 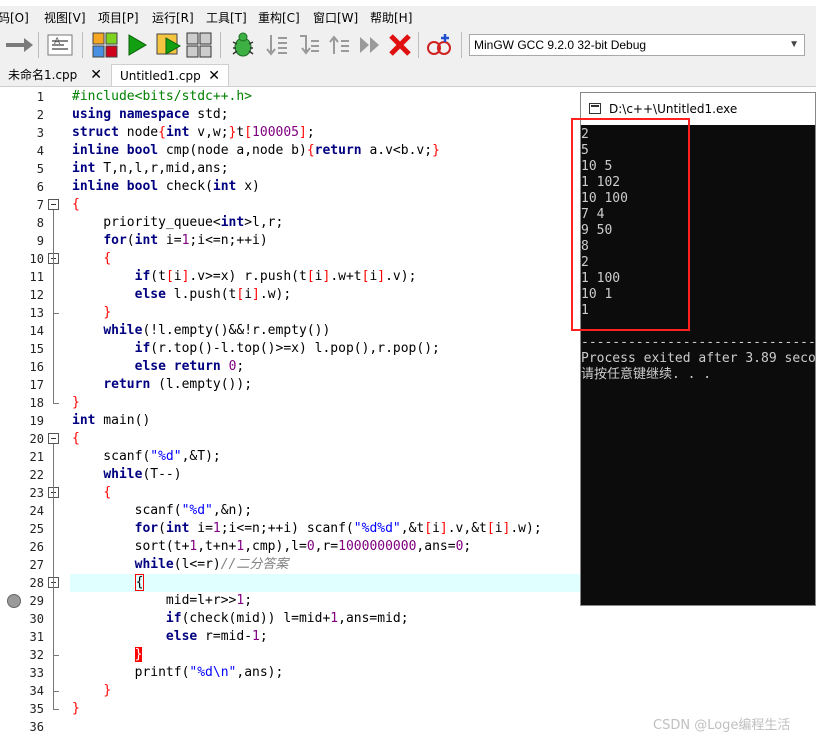 What do you see at coordinates (38, 45) in the screenshot?
I see `toolbar-separator` at bounding box center [38, 45].